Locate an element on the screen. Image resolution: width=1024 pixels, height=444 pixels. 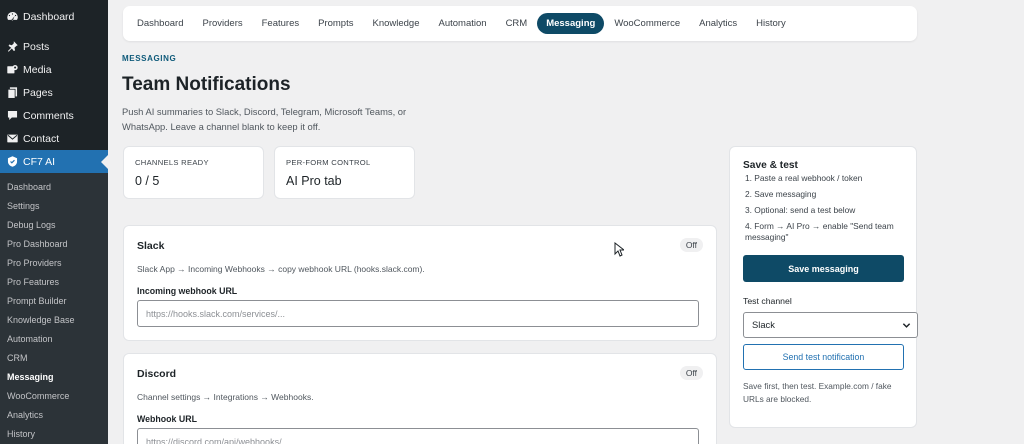
menu-comments: Comments is located at coordinates (54, 115).